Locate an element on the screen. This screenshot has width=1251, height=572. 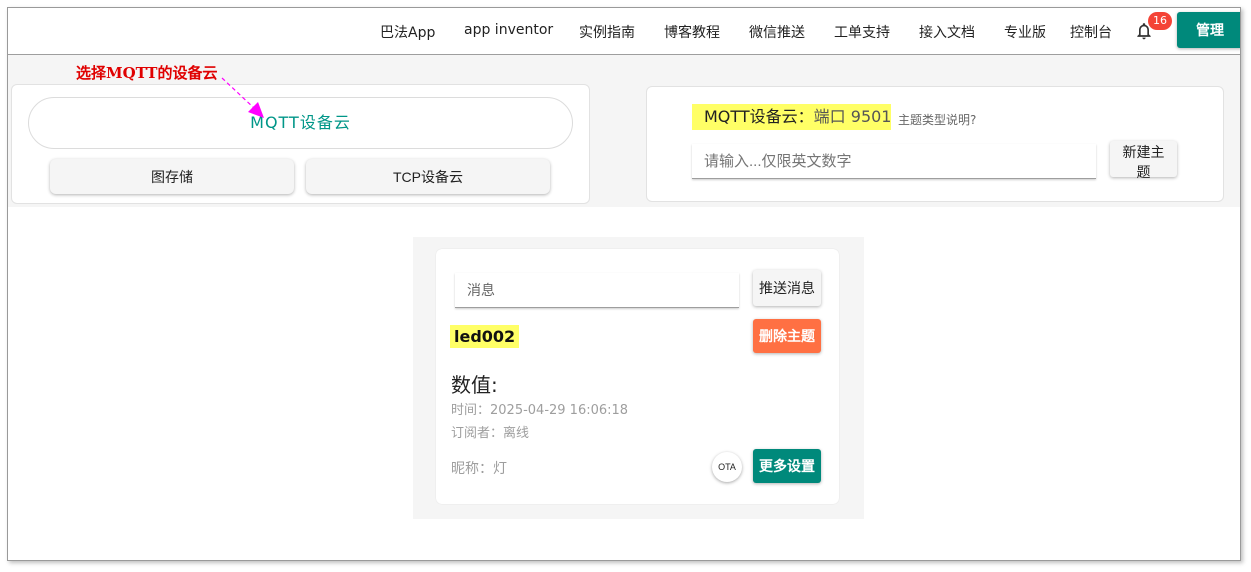
port-label: MQTT设备云：端口 9501 is located at coordinates (792, 117).